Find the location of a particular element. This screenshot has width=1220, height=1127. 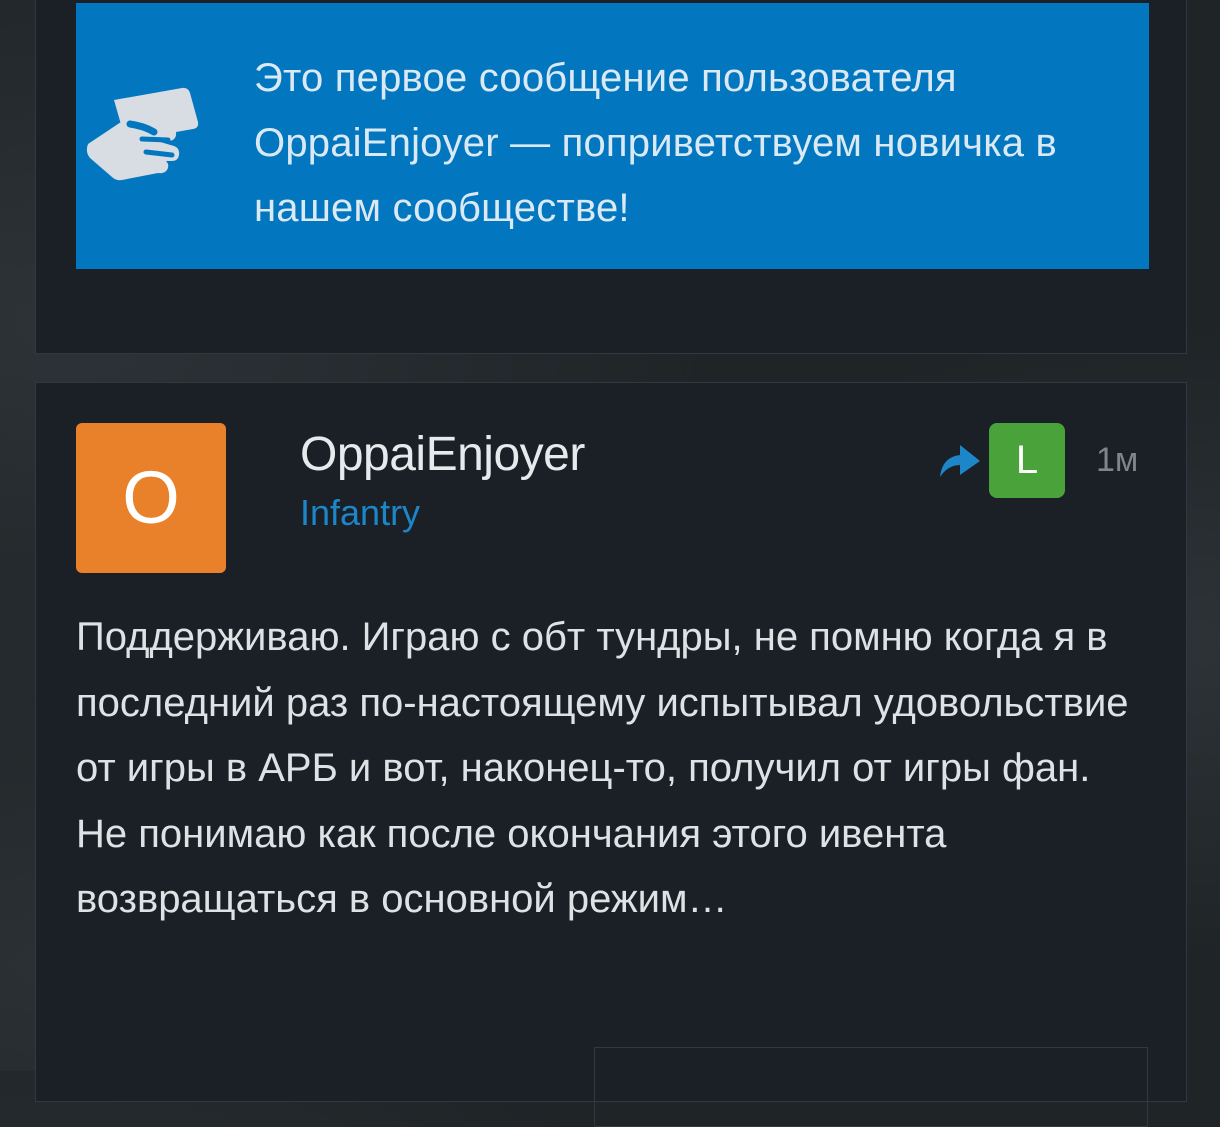

author-rank: Infantry is located at coordinates (360, 512).